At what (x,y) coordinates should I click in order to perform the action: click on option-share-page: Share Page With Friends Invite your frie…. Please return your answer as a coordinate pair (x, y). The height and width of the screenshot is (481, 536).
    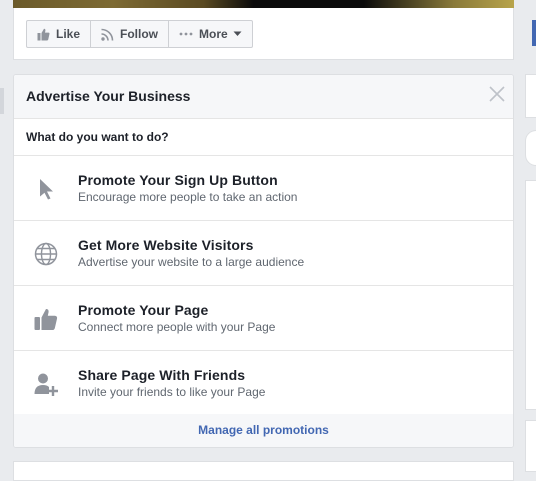
    Looking at the image, I should click on (263, 383).